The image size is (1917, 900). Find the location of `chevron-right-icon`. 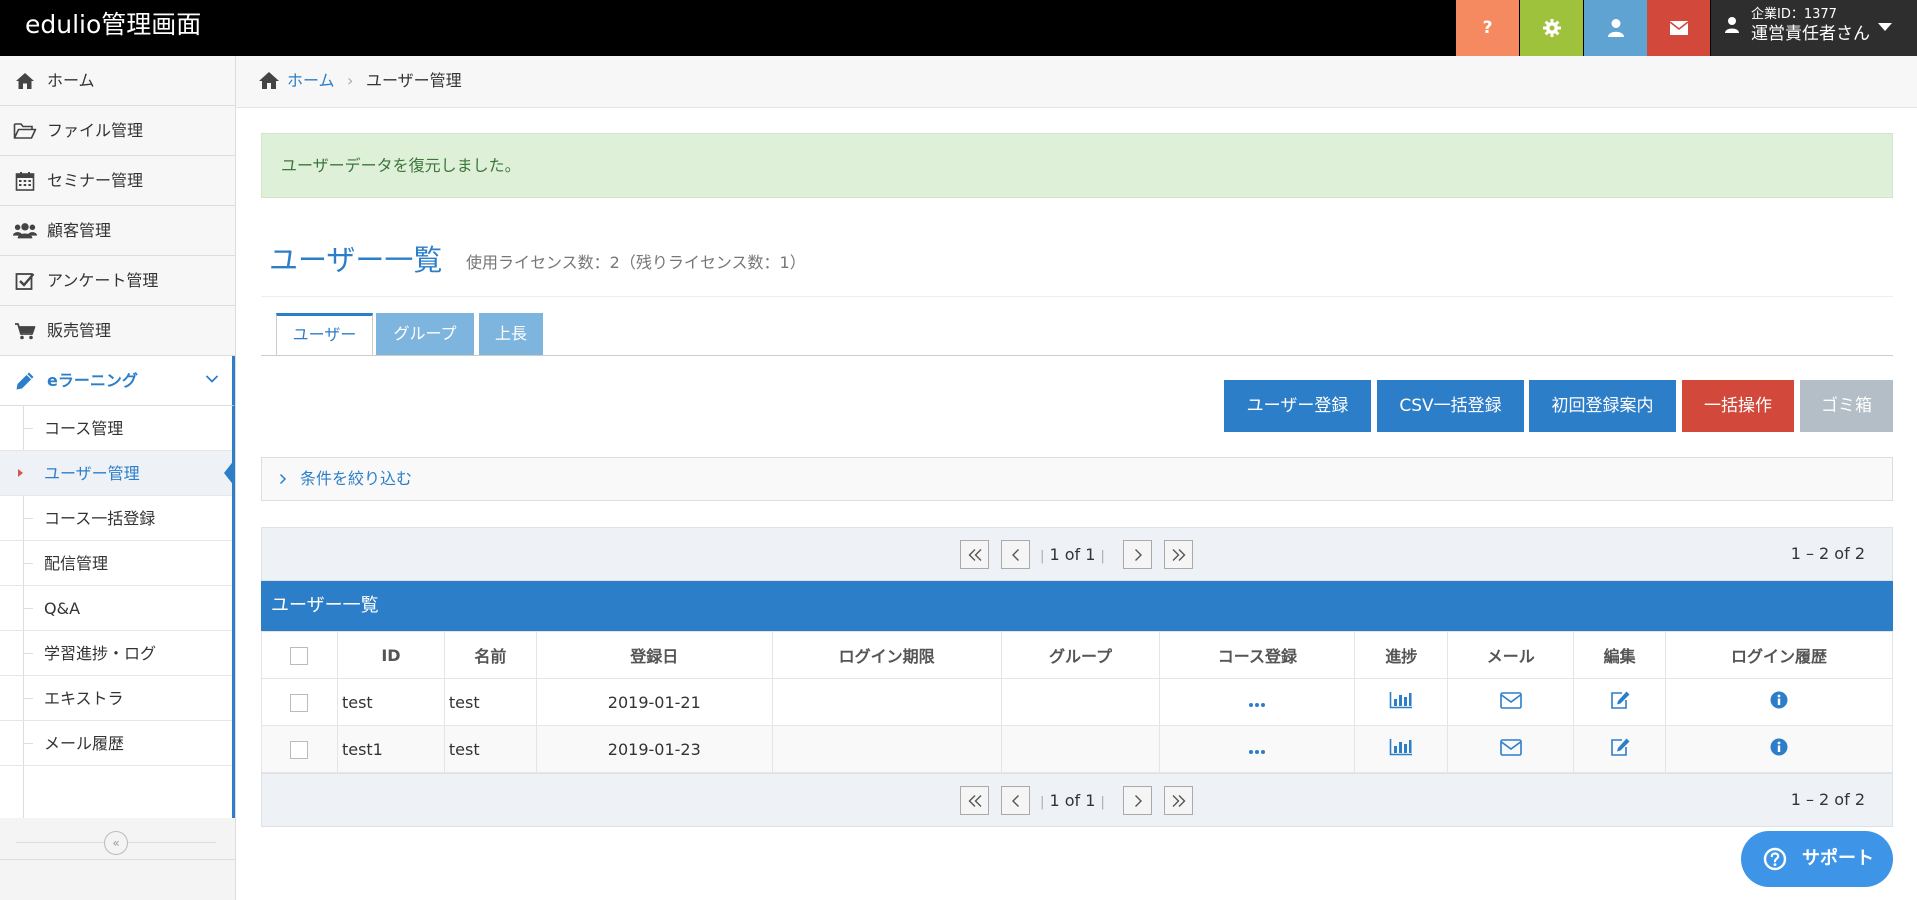

chevron-right-icon is located at coordinates (1138, 554).